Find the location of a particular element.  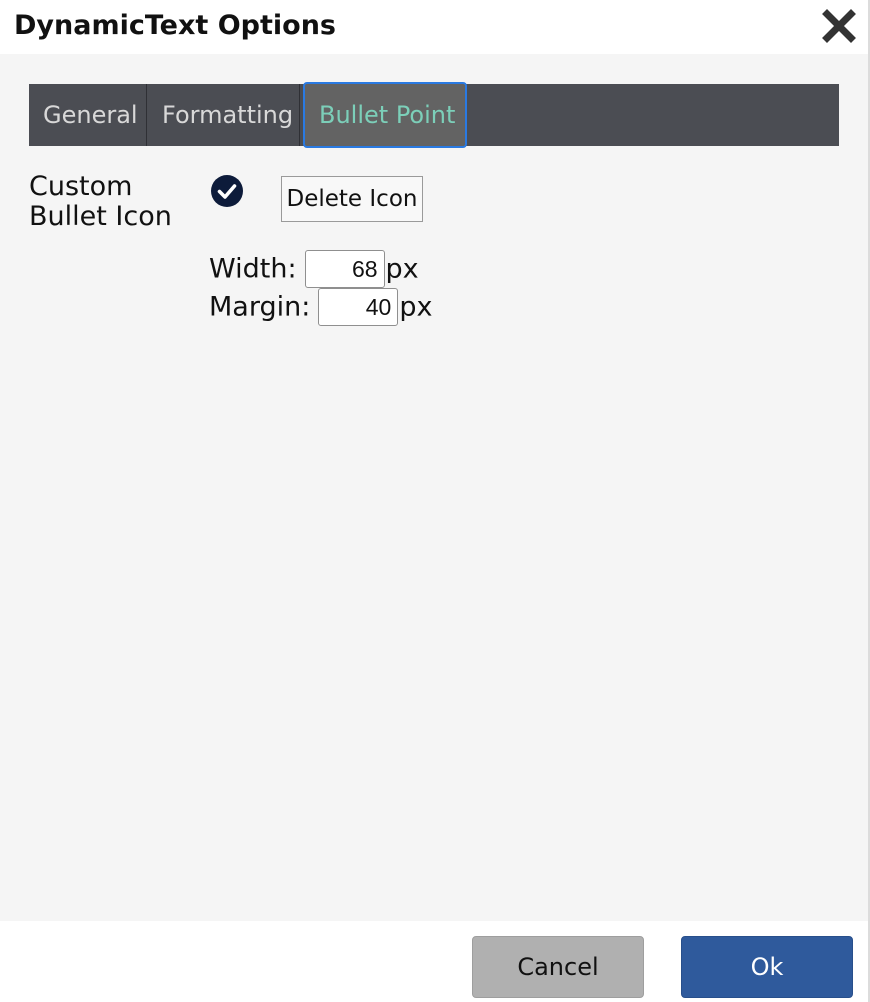

margin-label: Margin: is located at coordinates (260, 307).